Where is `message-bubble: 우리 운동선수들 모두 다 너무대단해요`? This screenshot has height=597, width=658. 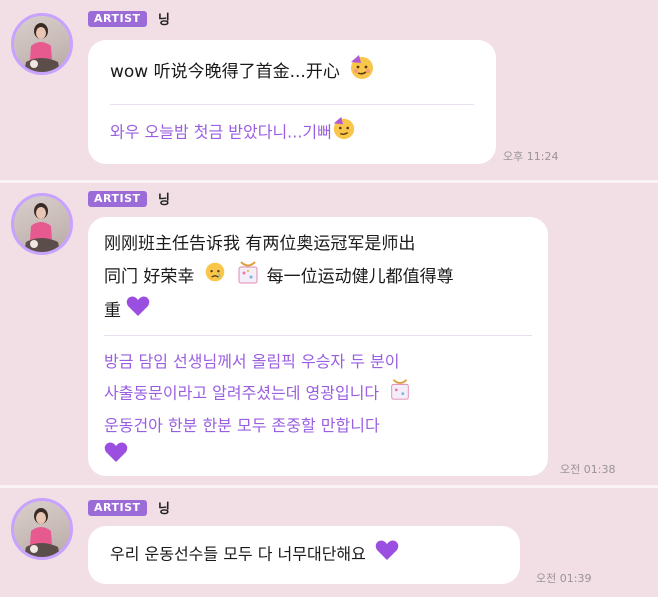
message-bubble: 우리 운동선수들 모두 다 너무대단해요 is located at coordinates (304, 555).